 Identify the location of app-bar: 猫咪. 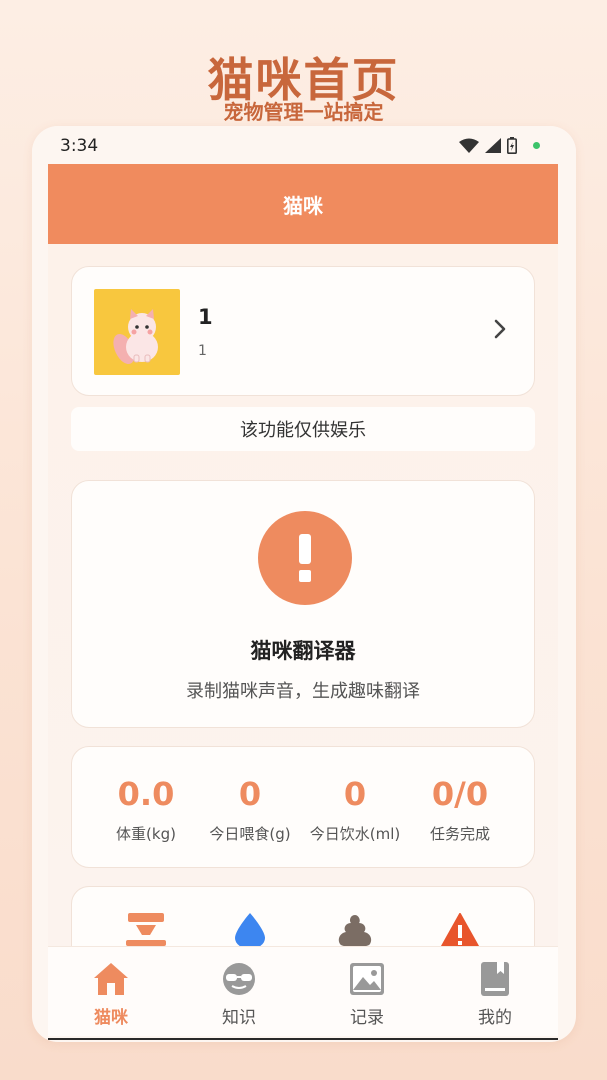
(303, 204).